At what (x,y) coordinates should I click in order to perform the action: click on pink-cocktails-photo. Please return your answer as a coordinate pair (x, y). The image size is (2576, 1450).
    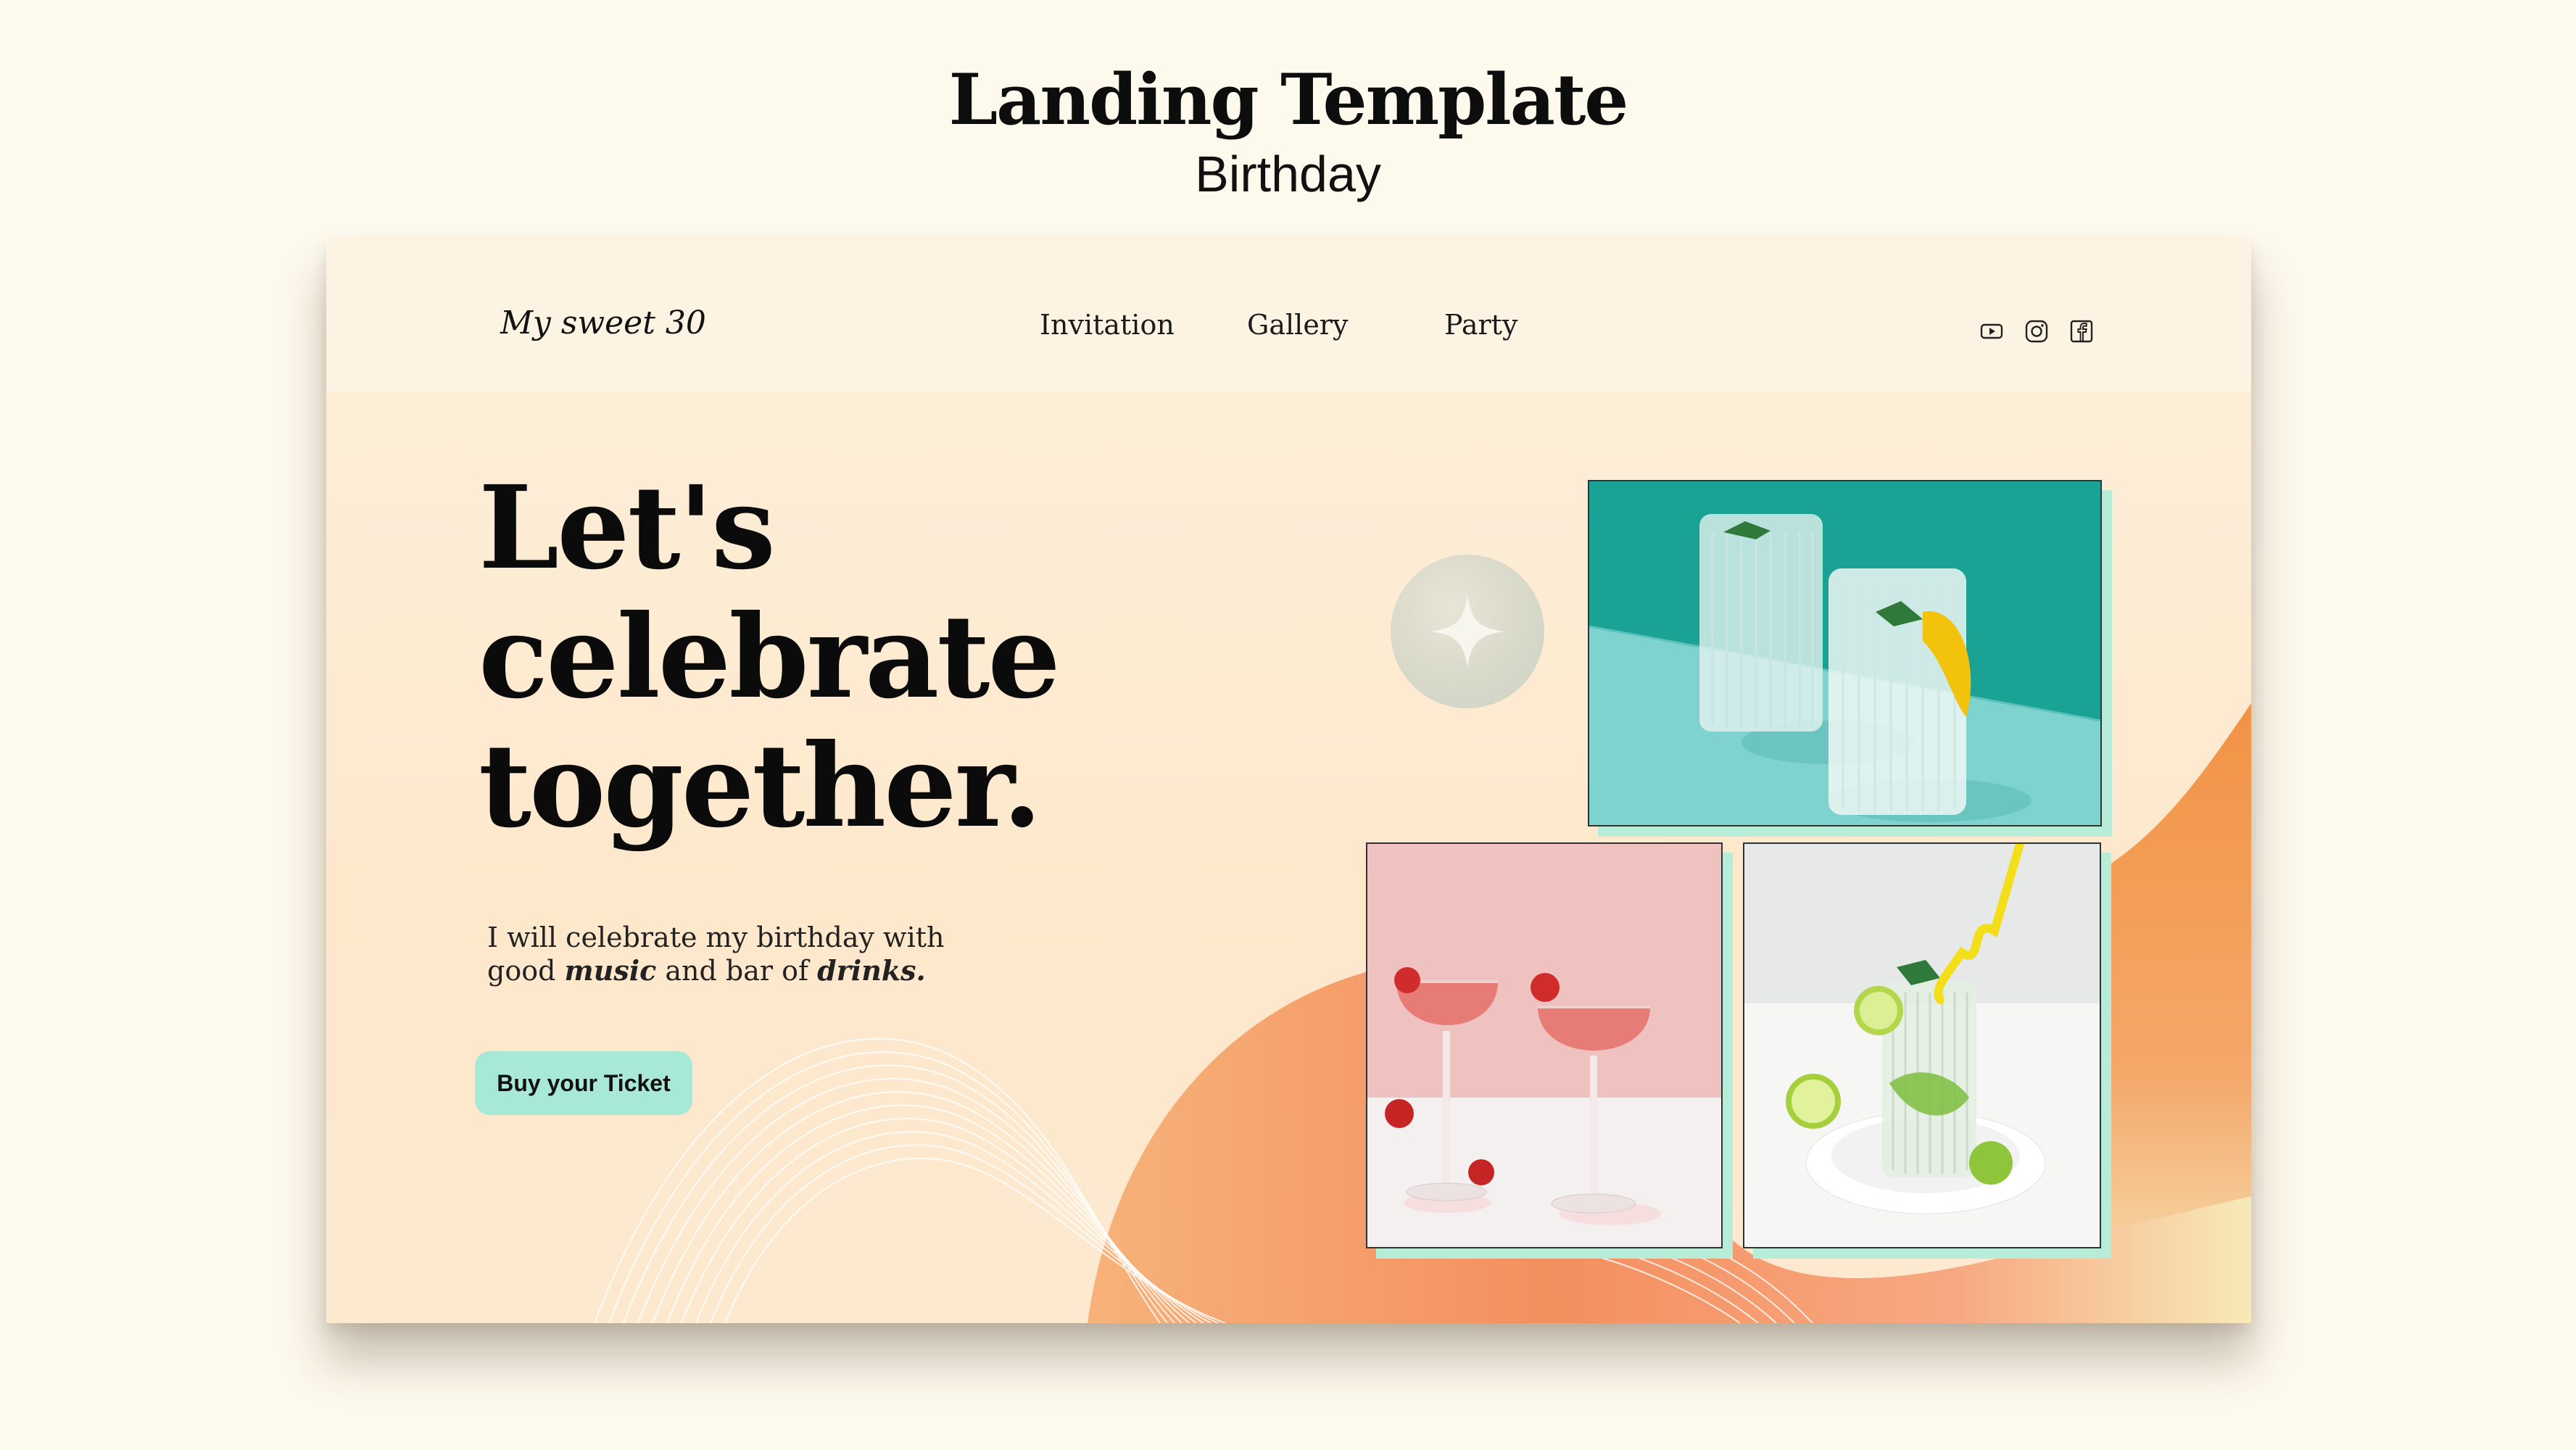
    Looking at the image, I should click on (1545, 1045).